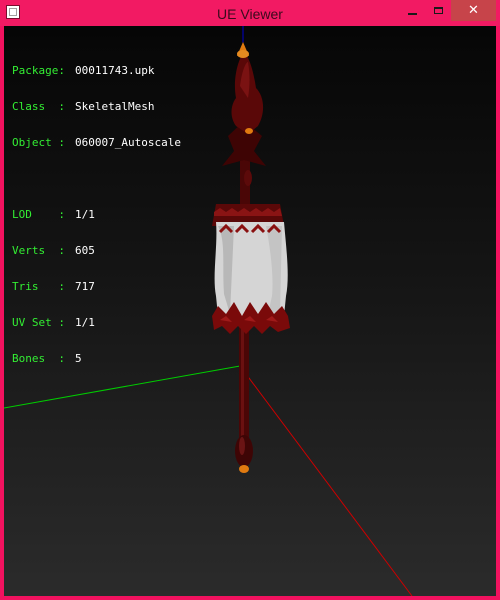 Image resolution: width=500 pixels, height=600 pixels. I want to click on info-value: 5, so click(78, 358).